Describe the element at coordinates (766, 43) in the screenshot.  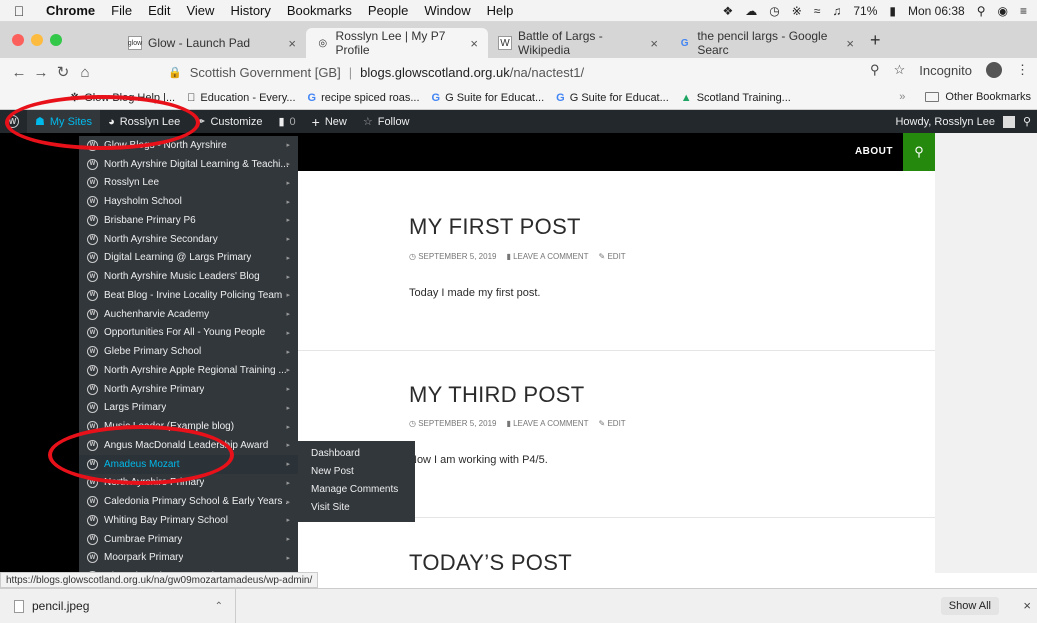
I see `tab-google-search: G the pencil largs - Google Searc ×` at that location.